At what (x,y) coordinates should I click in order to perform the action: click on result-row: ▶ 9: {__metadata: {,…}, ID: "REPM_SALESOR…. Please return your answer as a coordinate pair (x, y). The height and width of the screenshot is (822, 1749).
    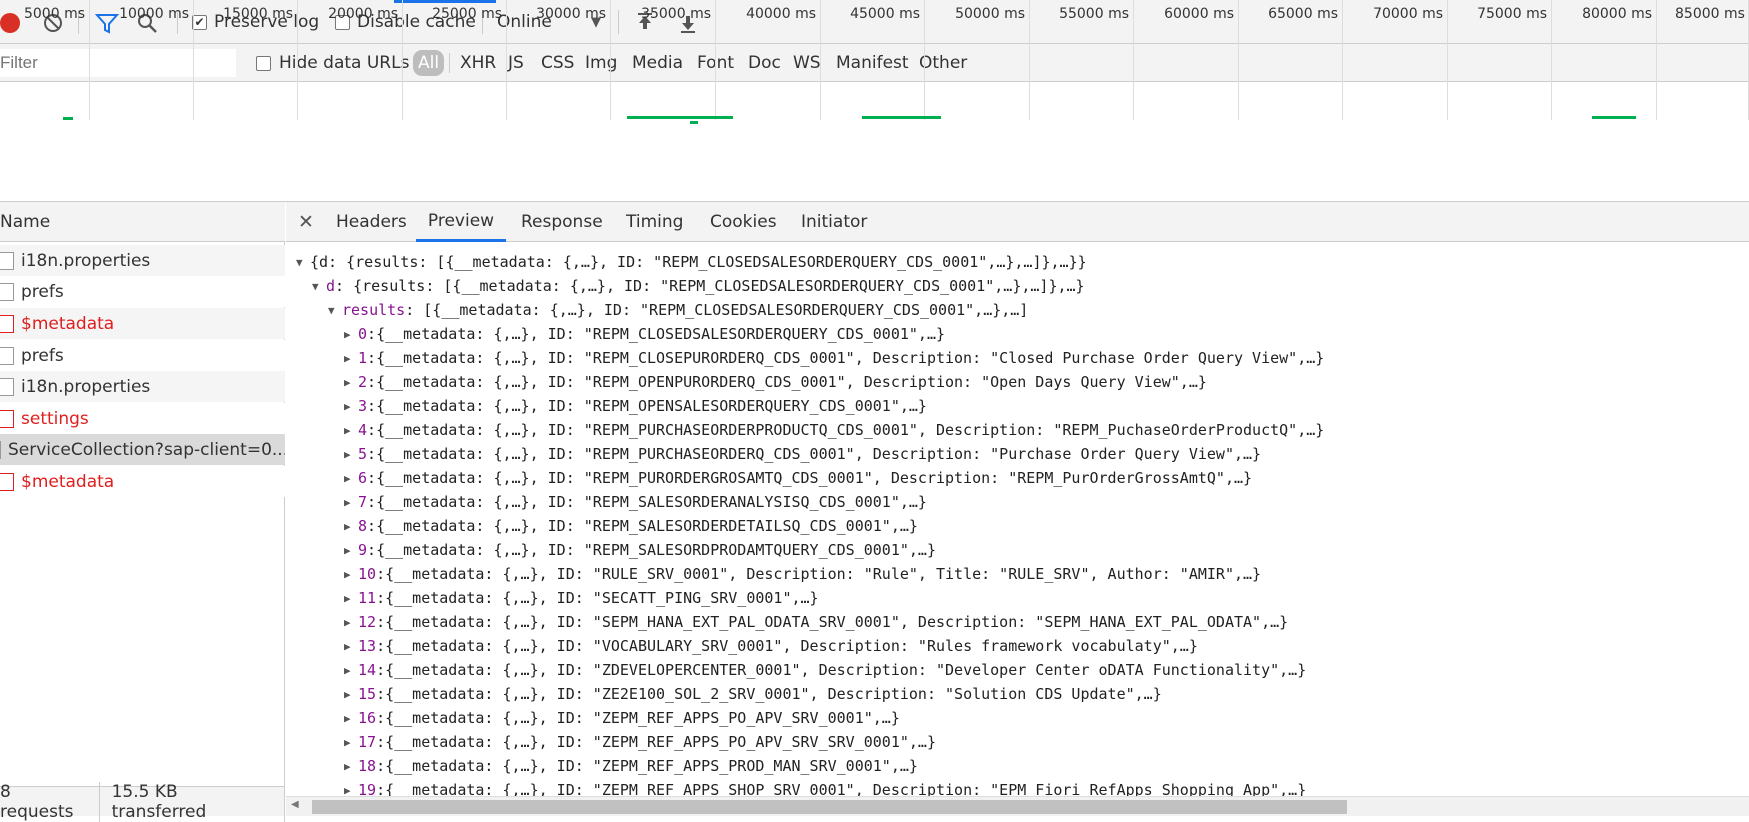
    Looking at the image, I should click on (640, 550).